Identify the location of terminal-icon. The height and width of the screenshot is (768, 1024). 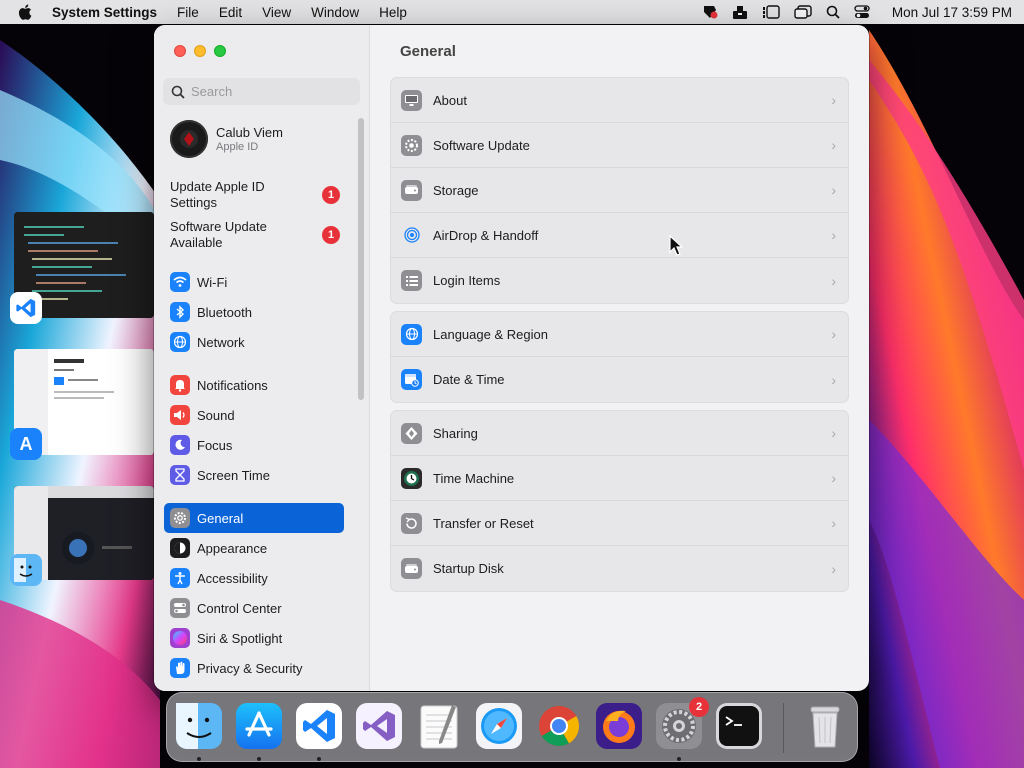
(739, 726).